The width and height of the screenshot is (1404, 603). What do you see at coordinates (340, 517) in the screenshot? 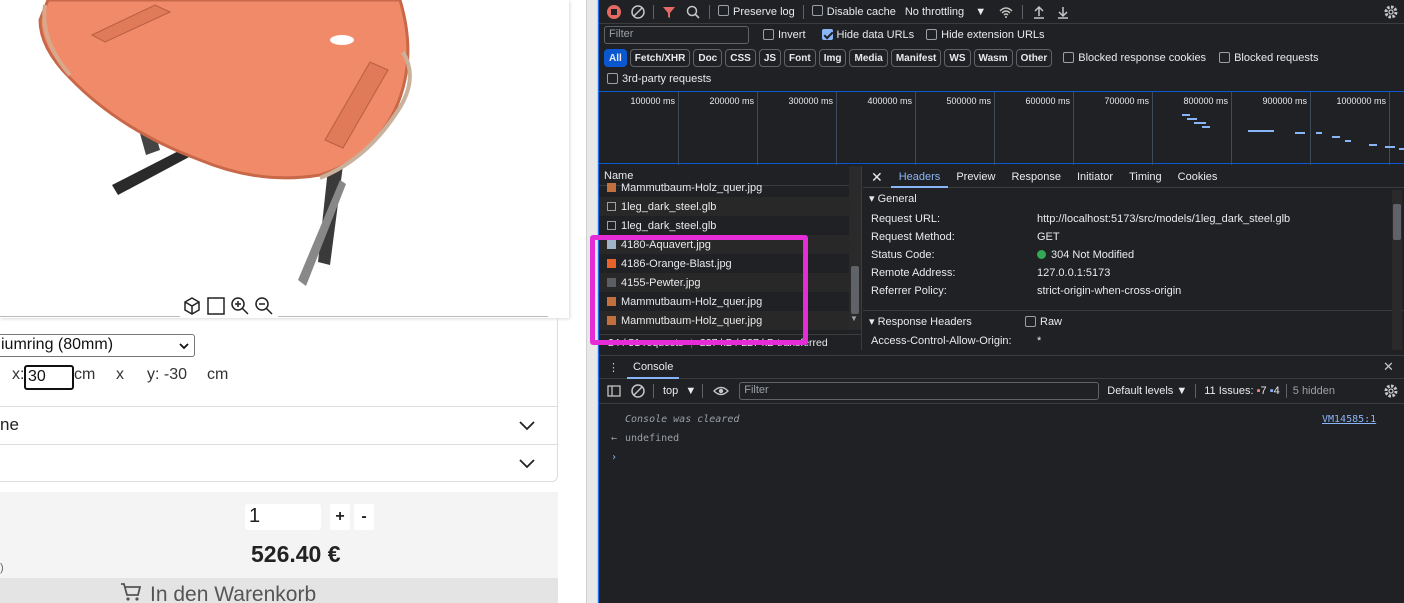
I see `quantity-plus-button: +` at bounding box center [340, 517].